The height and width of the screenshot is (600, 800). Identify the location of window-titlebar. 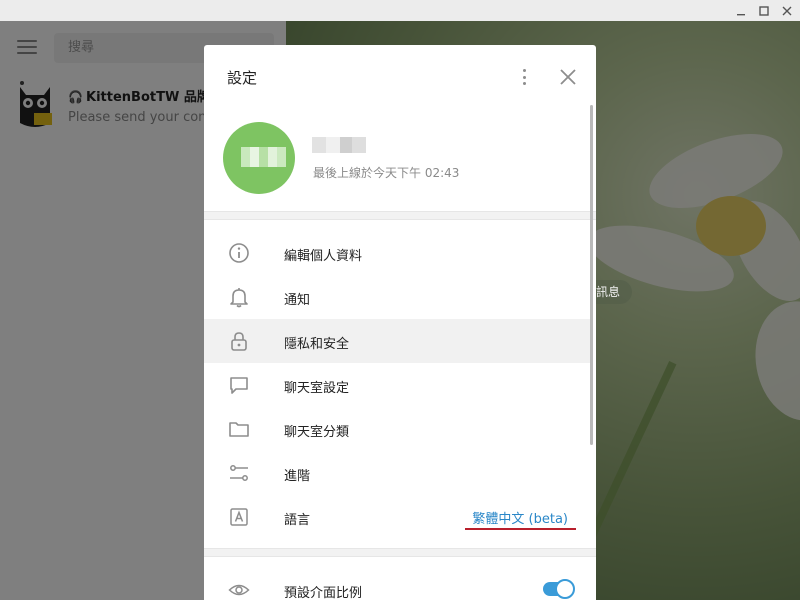
(400, 10).